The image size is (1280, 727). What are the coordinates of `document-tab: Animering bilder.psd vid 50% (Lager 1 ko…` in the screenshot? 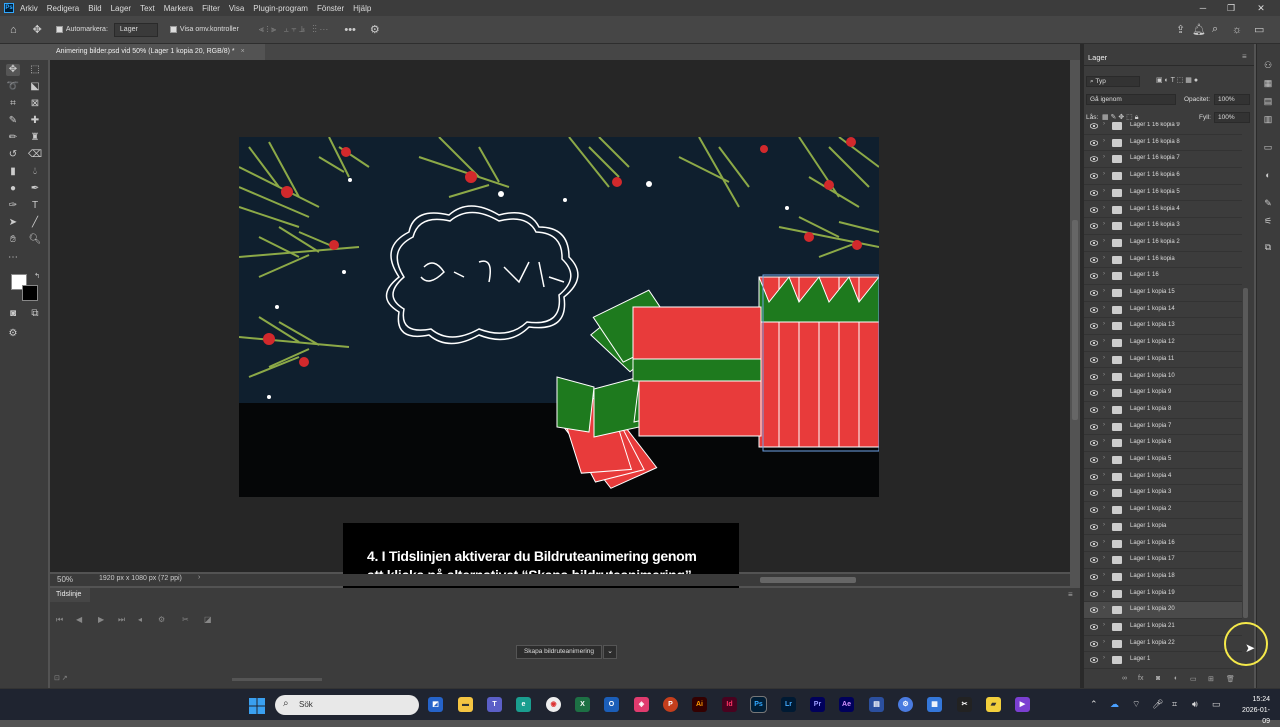 It's located at (157, 52).